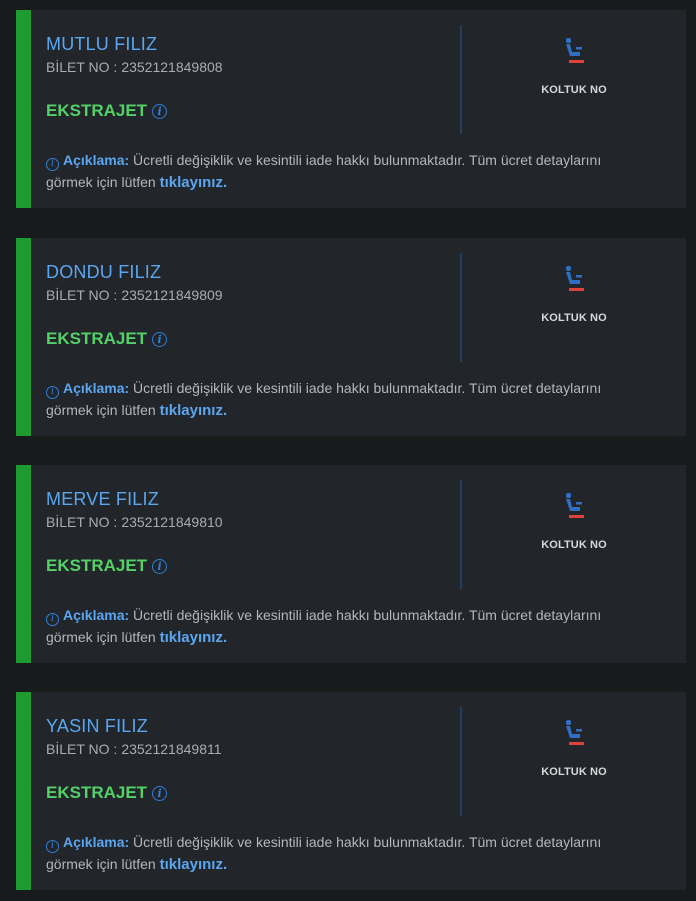  I want to click on ticket-number: BİLET NO :2352121849809, so click(134, 295).